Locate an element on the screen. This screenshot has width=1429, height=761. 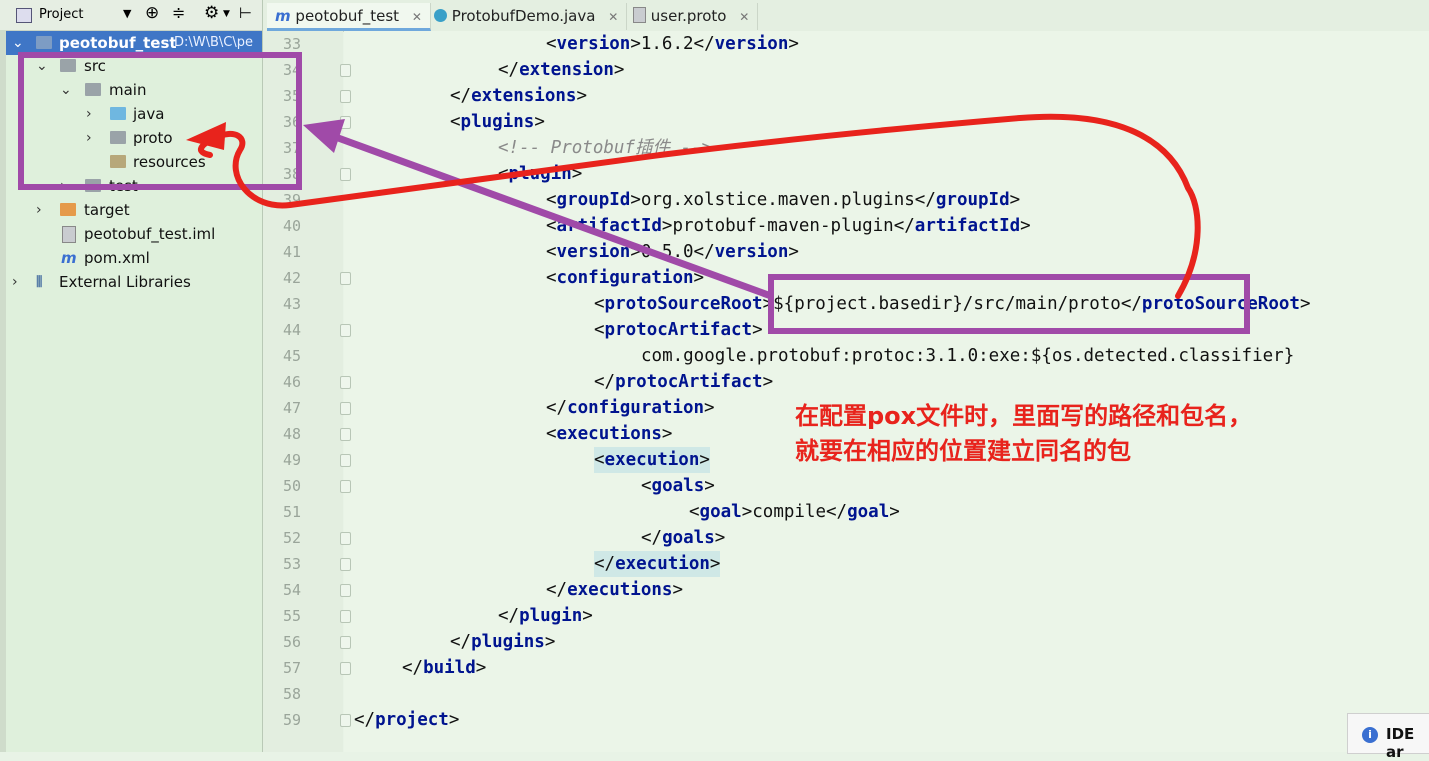
xml-value: protobuf-maven-plugin is located at coordinates (783, 226).